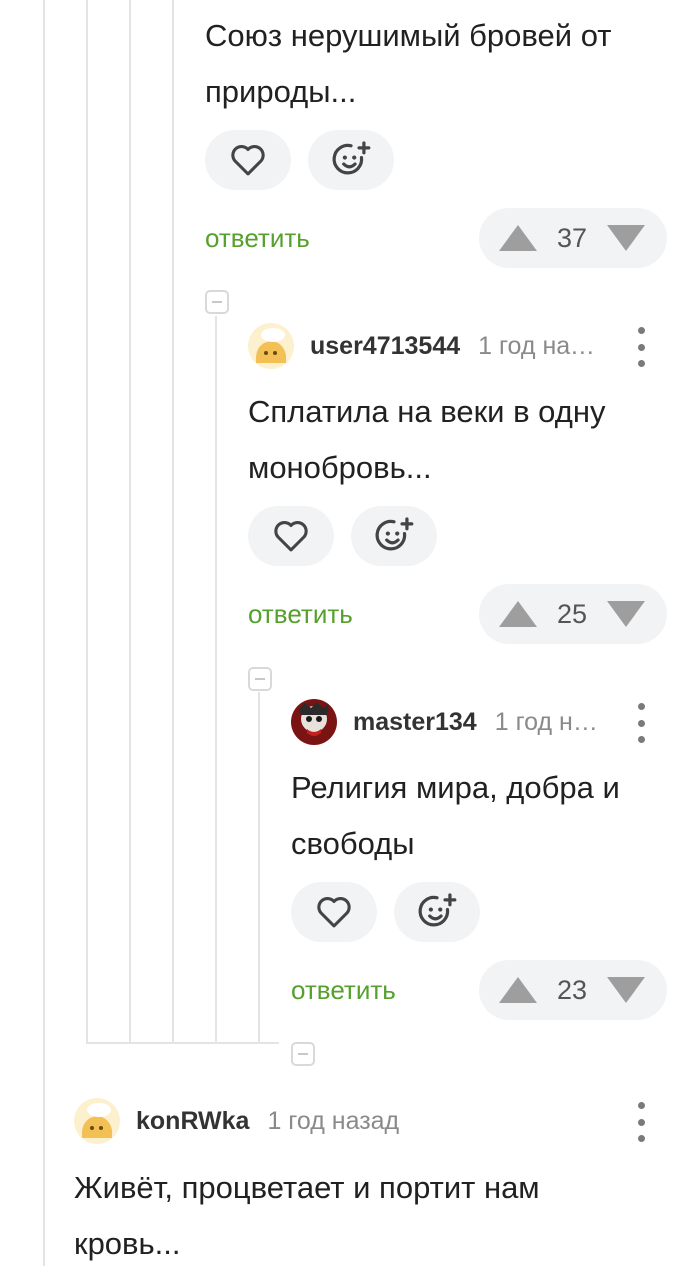  I want to click on username: user4713544, so click(385, 346).